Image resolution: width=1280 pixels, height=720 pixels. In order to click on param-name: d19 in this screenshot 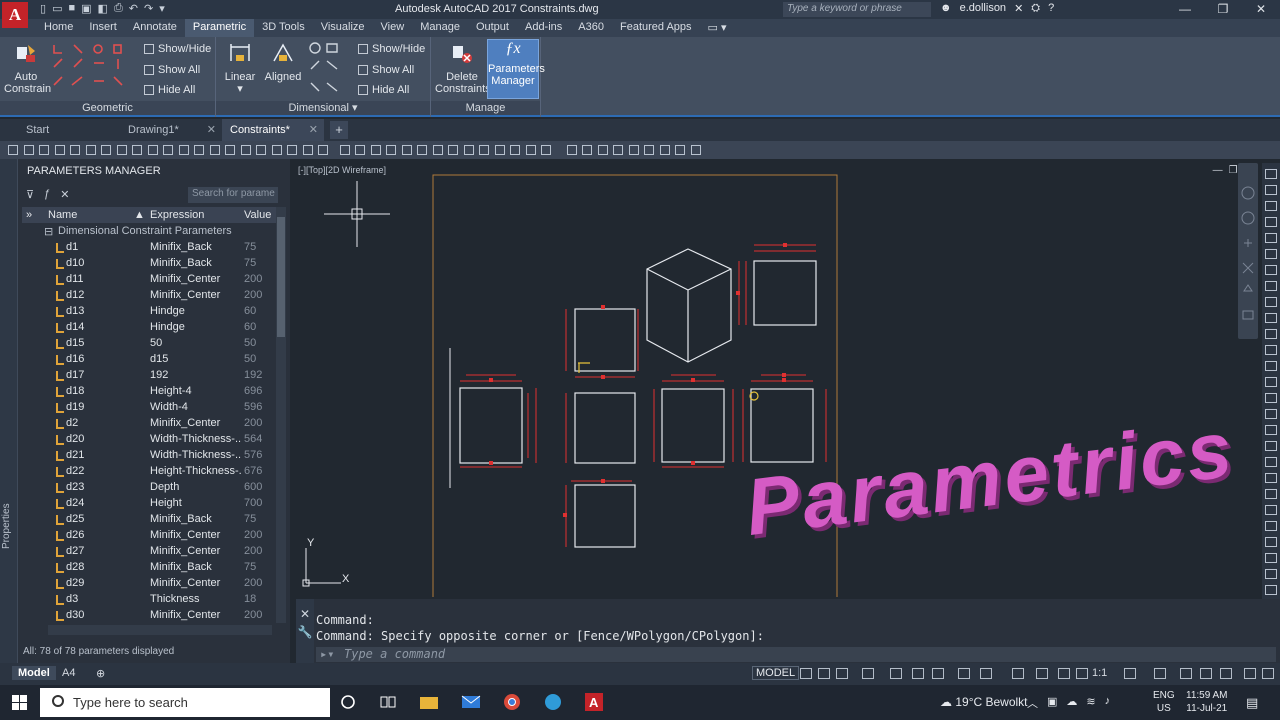, I will do `click(75, 407)`.